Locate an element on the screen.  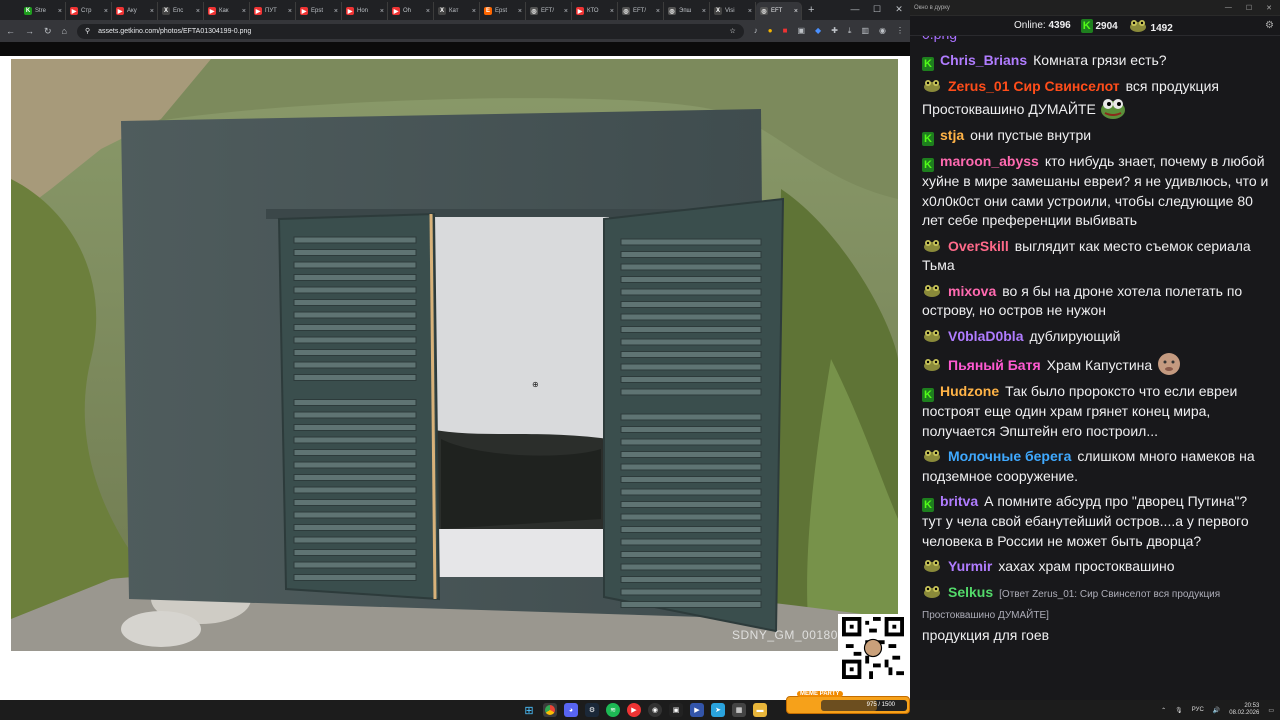
chat-settings-icon: ⚙ is located at coordinates (1269, 25).